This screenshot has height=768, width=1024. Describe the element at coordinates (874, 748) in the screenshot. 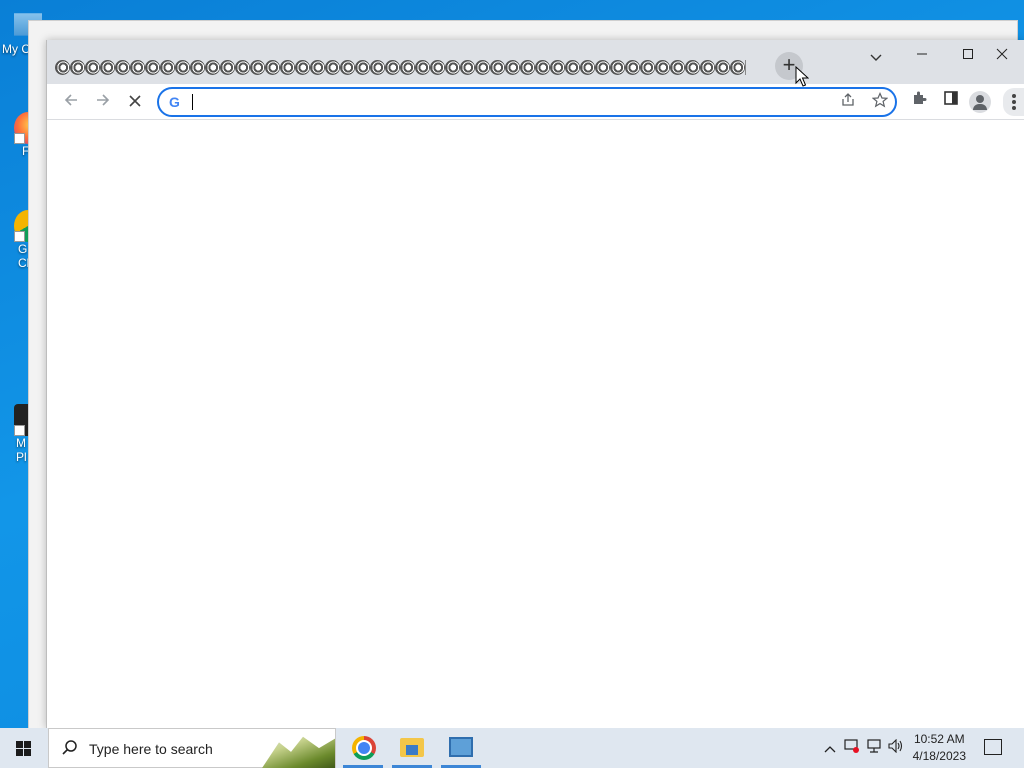

I see `network-icon` at that location.